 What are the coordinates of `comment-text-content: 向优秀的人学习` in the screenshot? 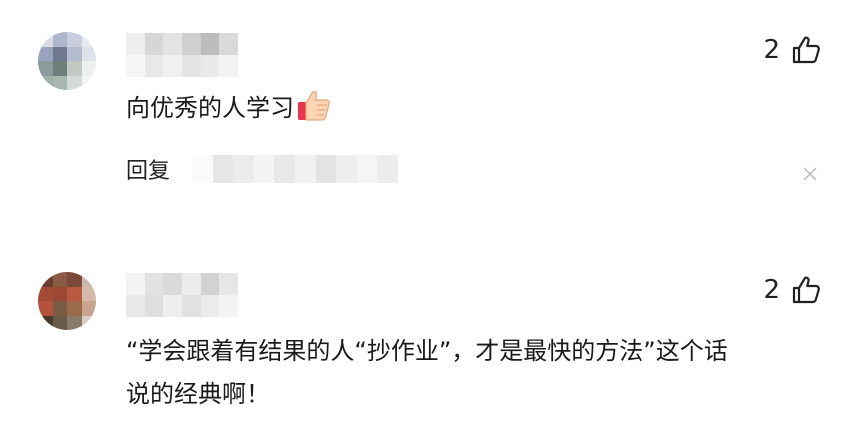 It's located at (210, 108).